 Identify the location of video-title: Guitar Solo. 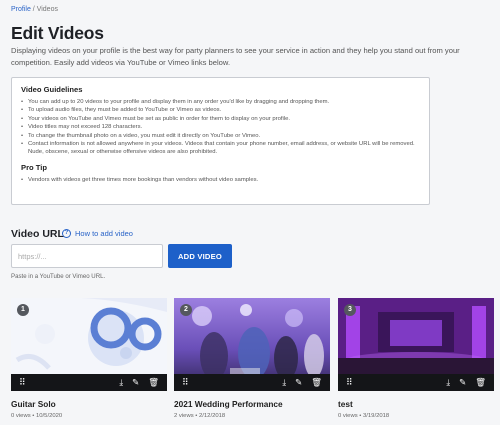
(33, 404).